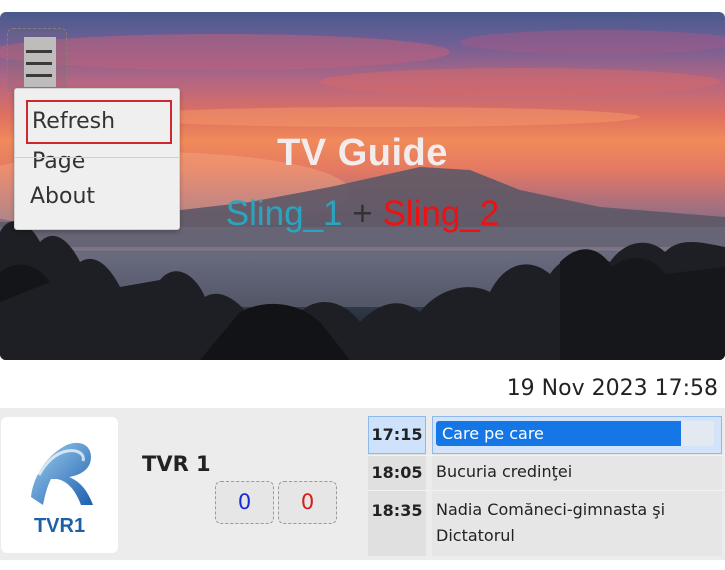  Describe the element at coordinates (397, 434) in the screenshot. I see `program-time: 17:15` at that location.